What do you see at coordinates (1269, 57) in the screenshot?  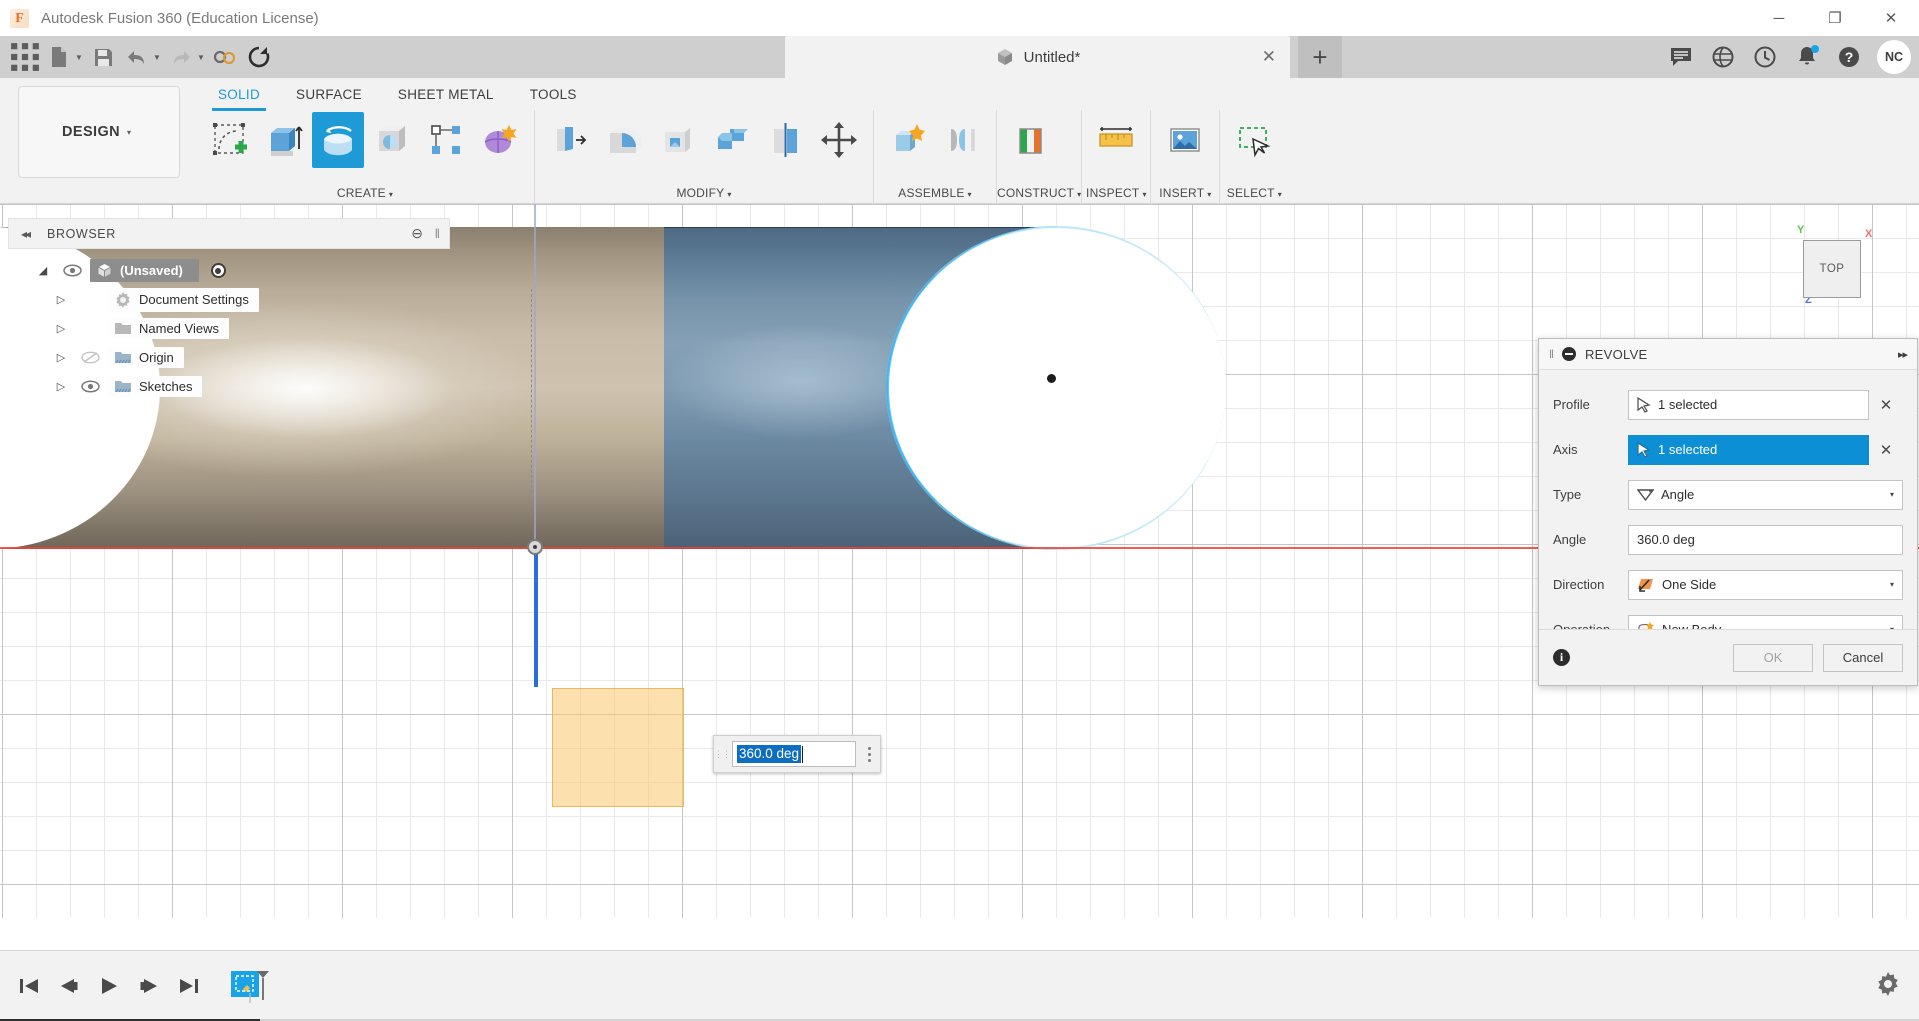 I see `close-tab-icon: ✕` at bounding box center [1269, 57].